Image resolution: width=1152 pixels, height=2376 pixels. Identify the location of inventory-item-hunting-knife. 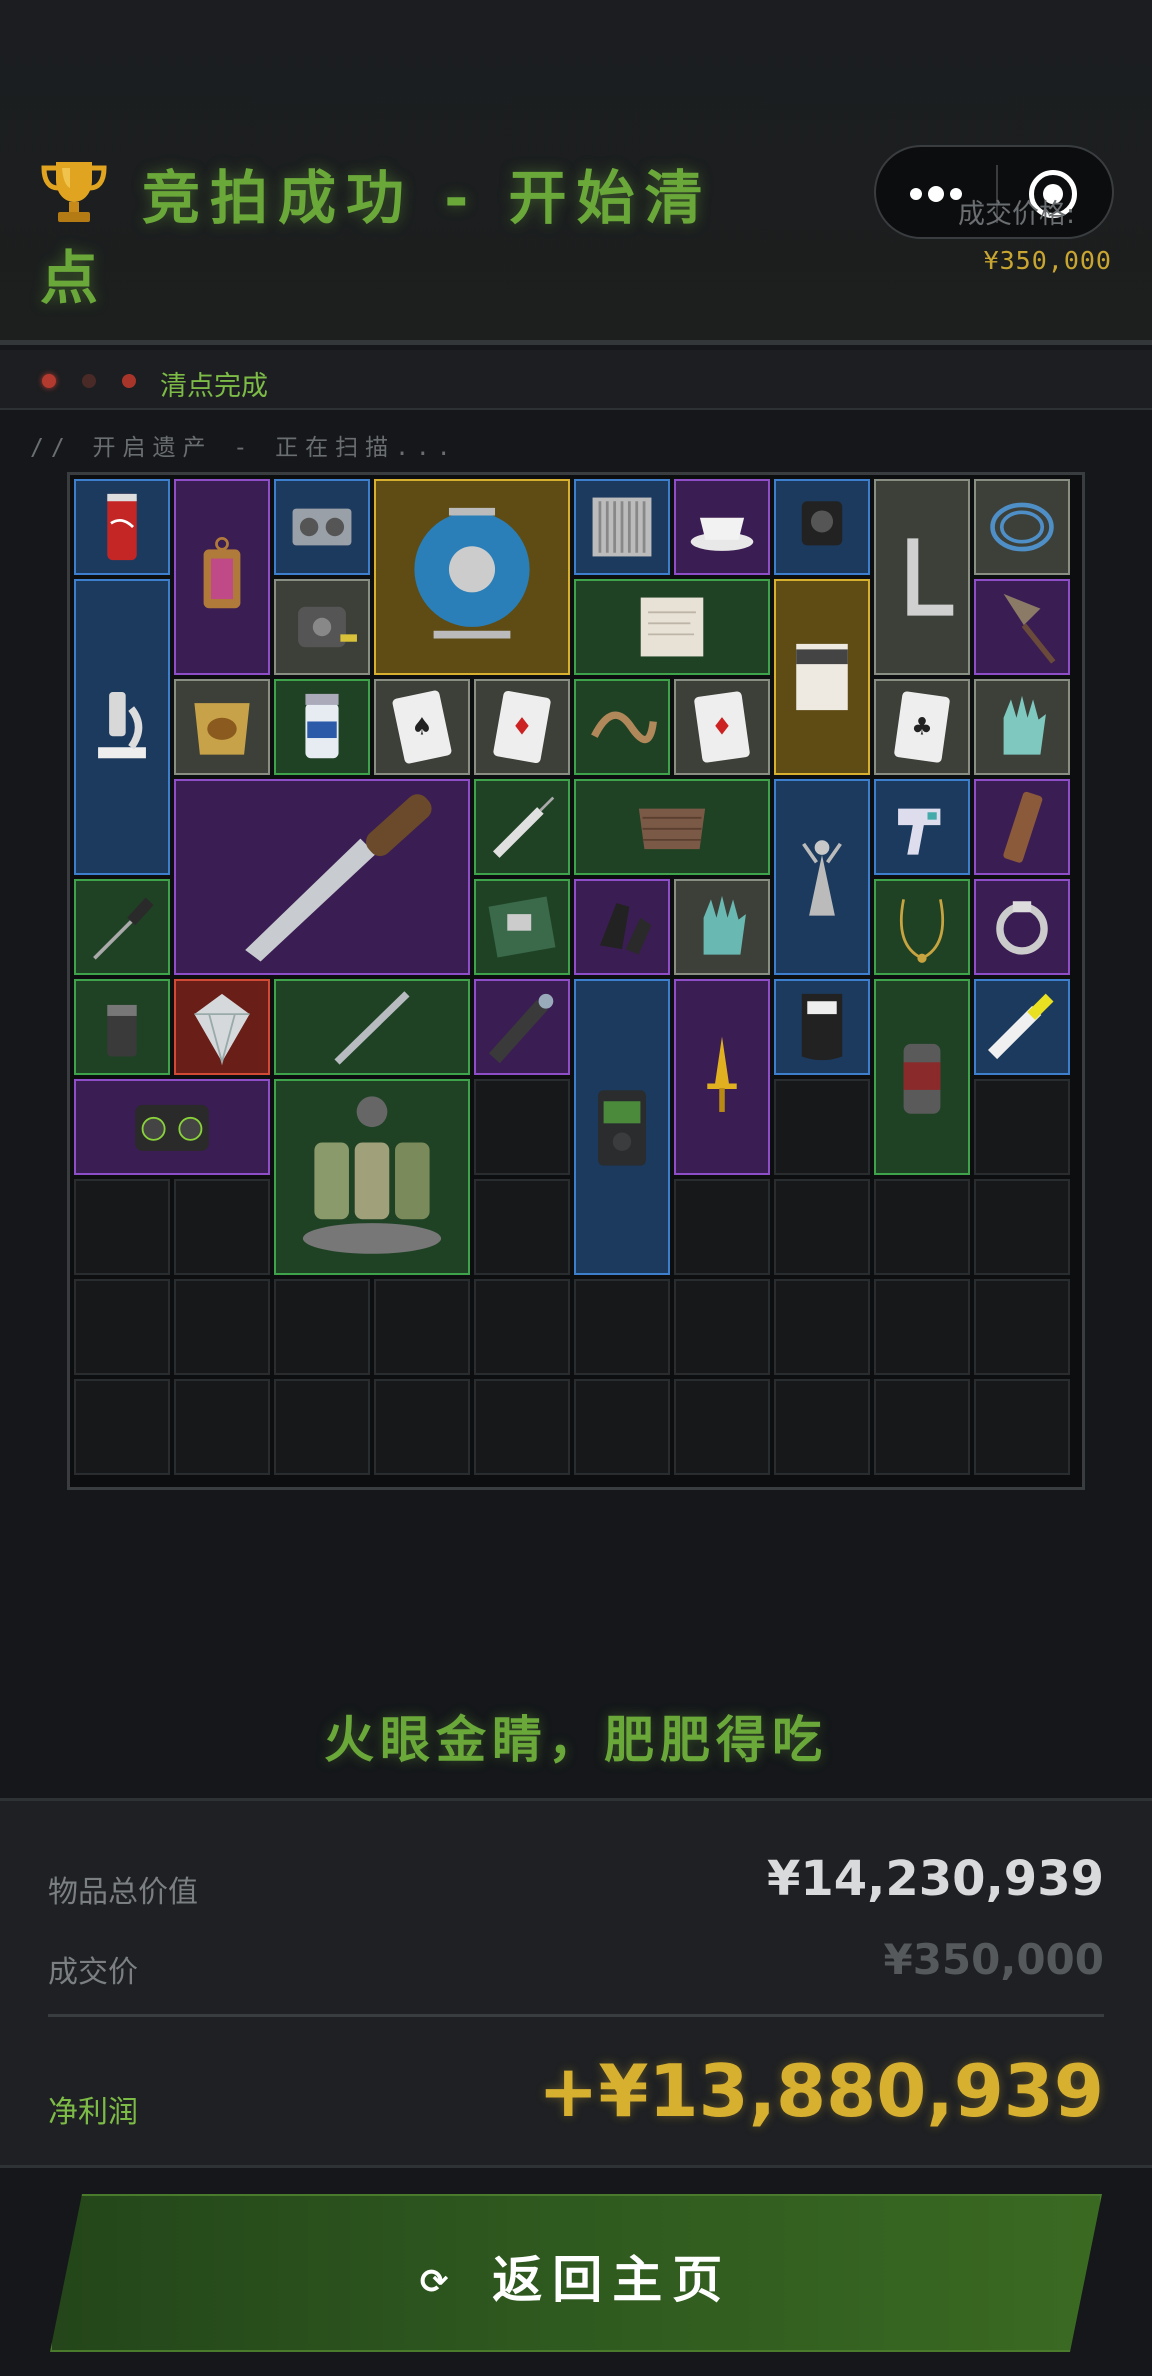
(322, 877).